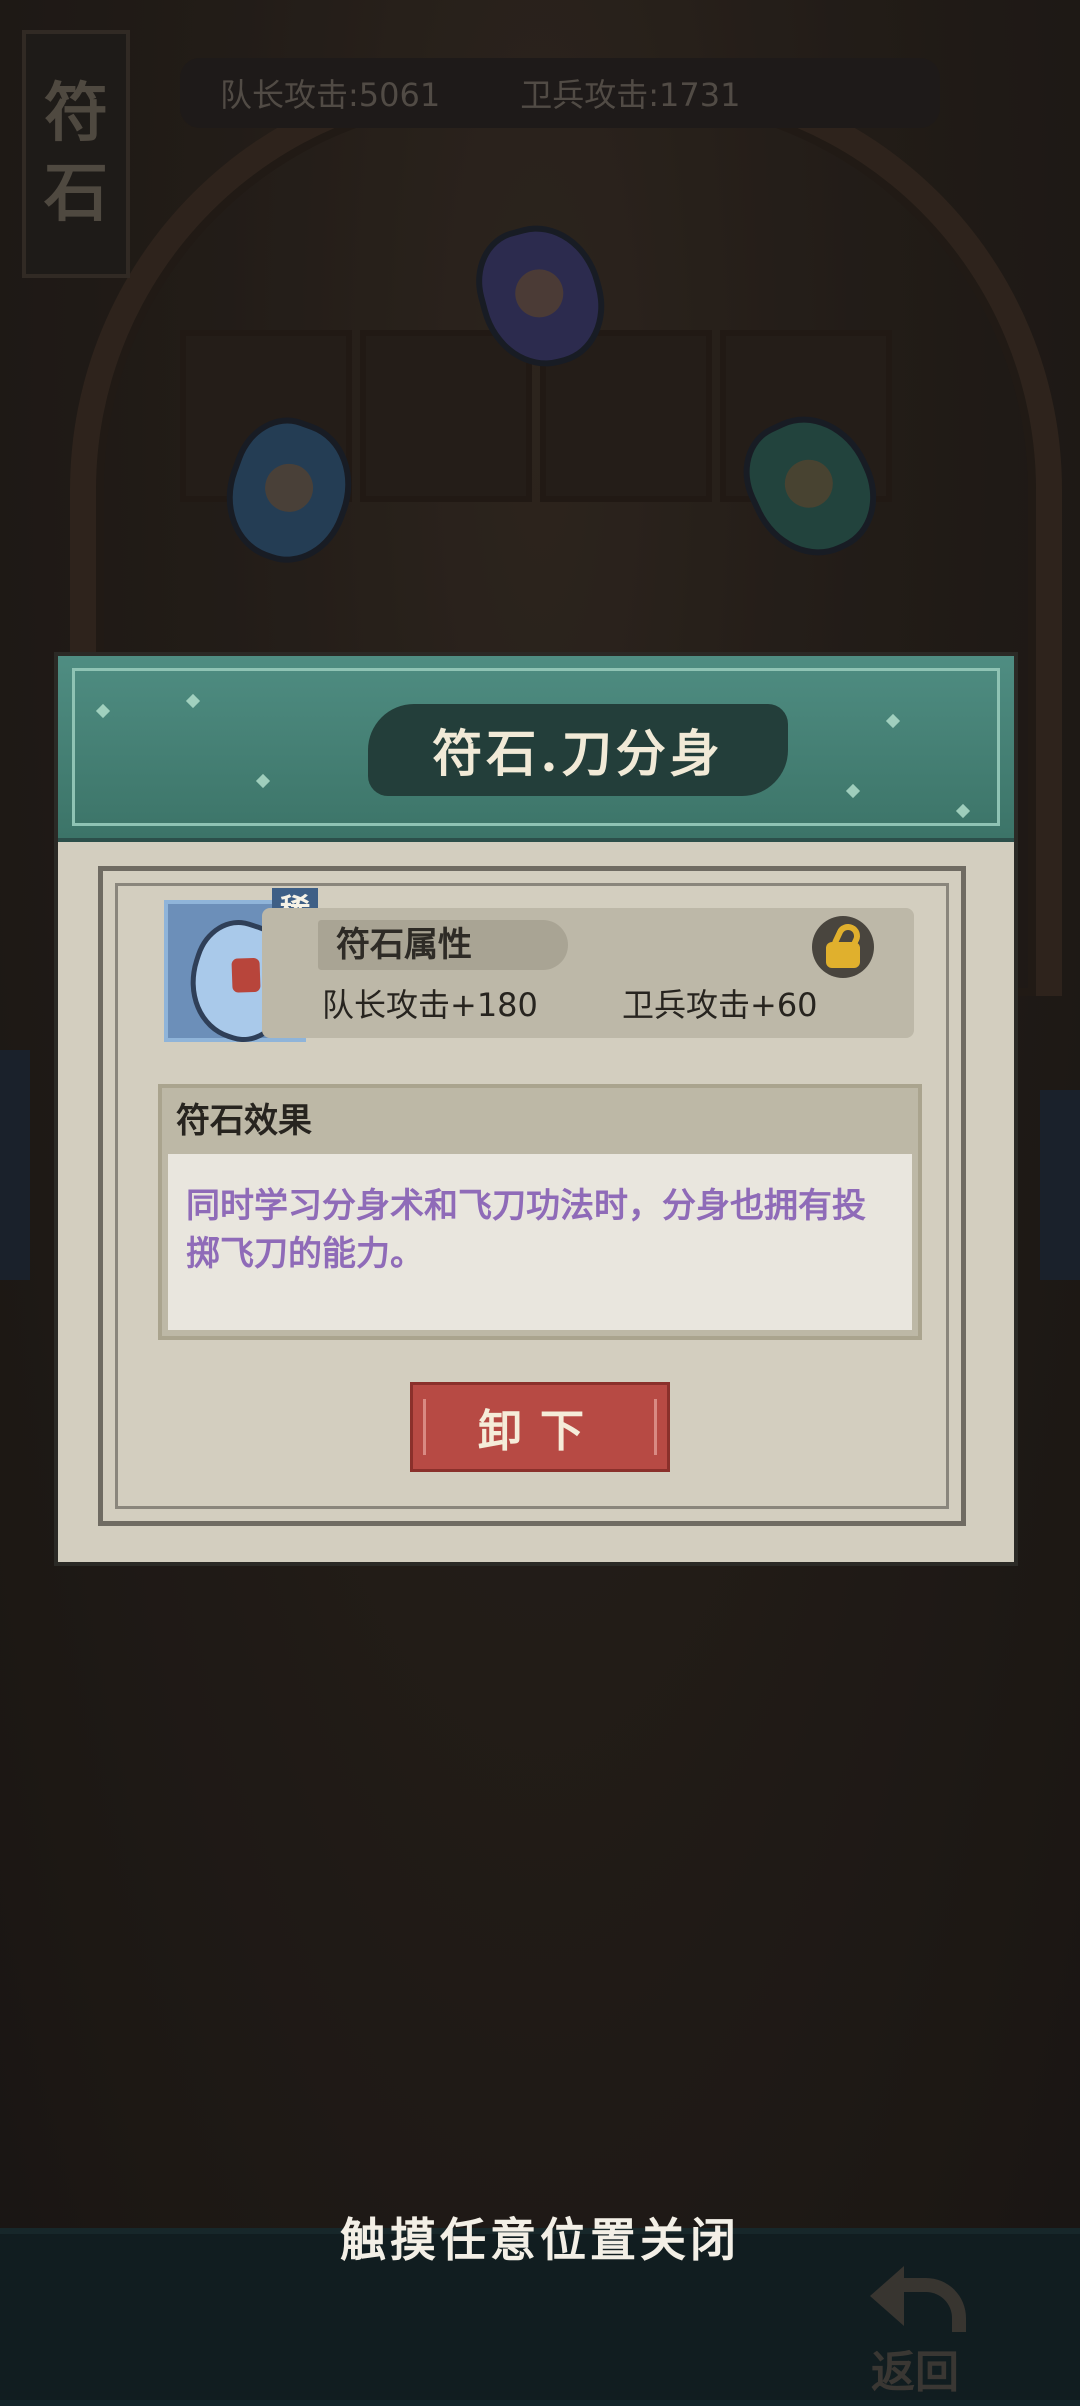  I want to click on title-brush-banner: 符石.刀分身, so click(578, 750).